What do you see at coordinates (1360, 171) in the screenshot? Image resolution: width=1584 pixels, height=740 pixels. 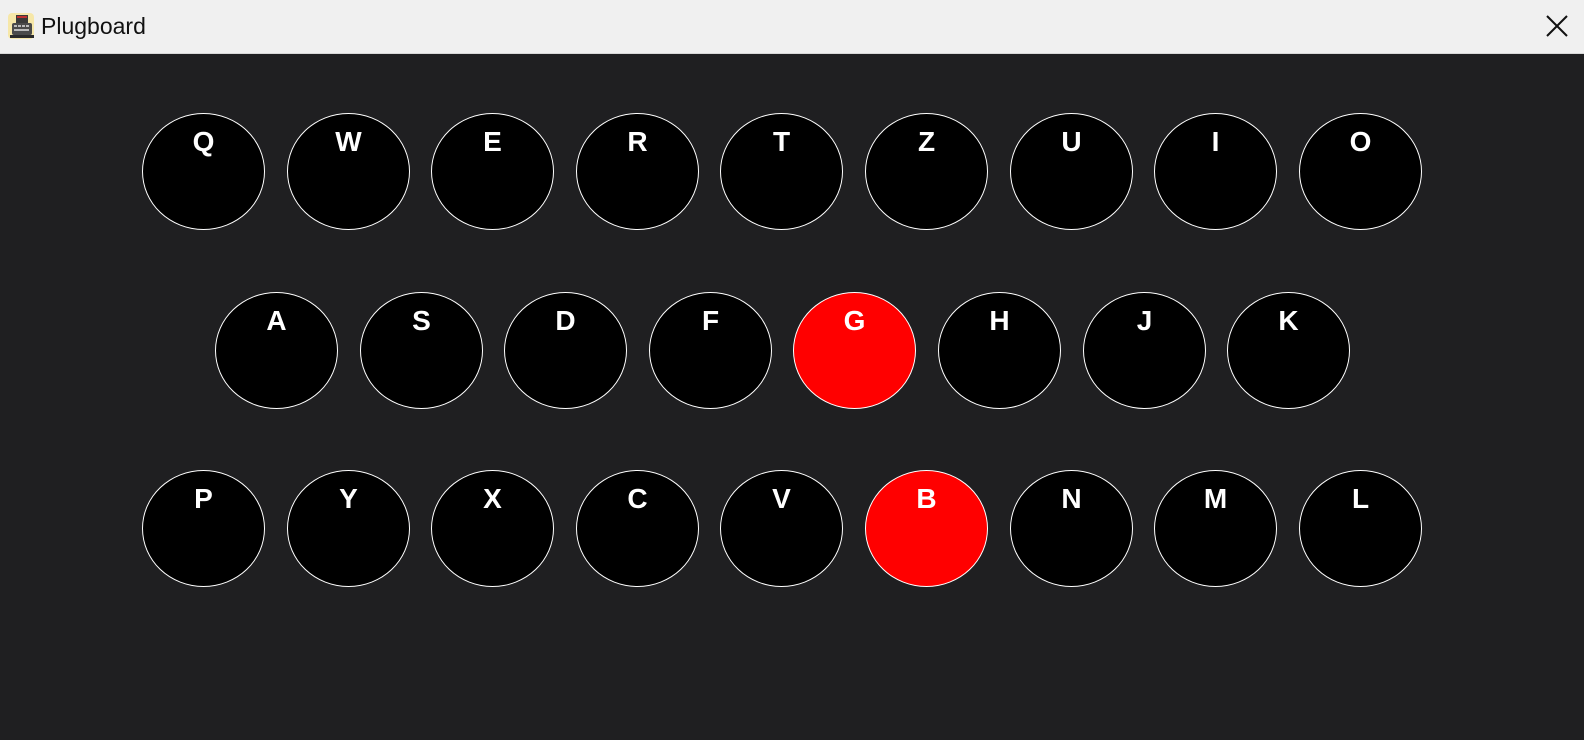 I see `plug-o: O` at bounding box center [1360, 171].